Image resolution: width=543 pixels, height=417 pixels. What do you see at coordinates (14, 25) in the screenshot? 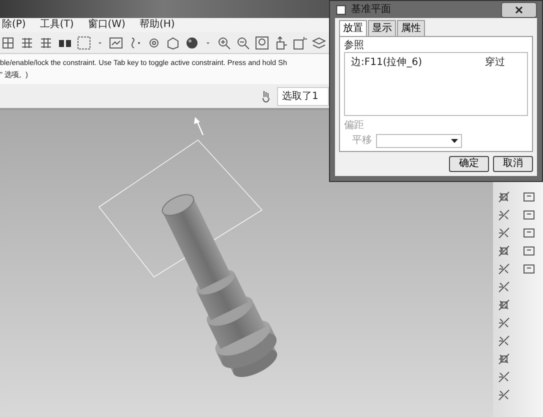
I see `menu-item: 除(P)` at bounding box center [14, 25].